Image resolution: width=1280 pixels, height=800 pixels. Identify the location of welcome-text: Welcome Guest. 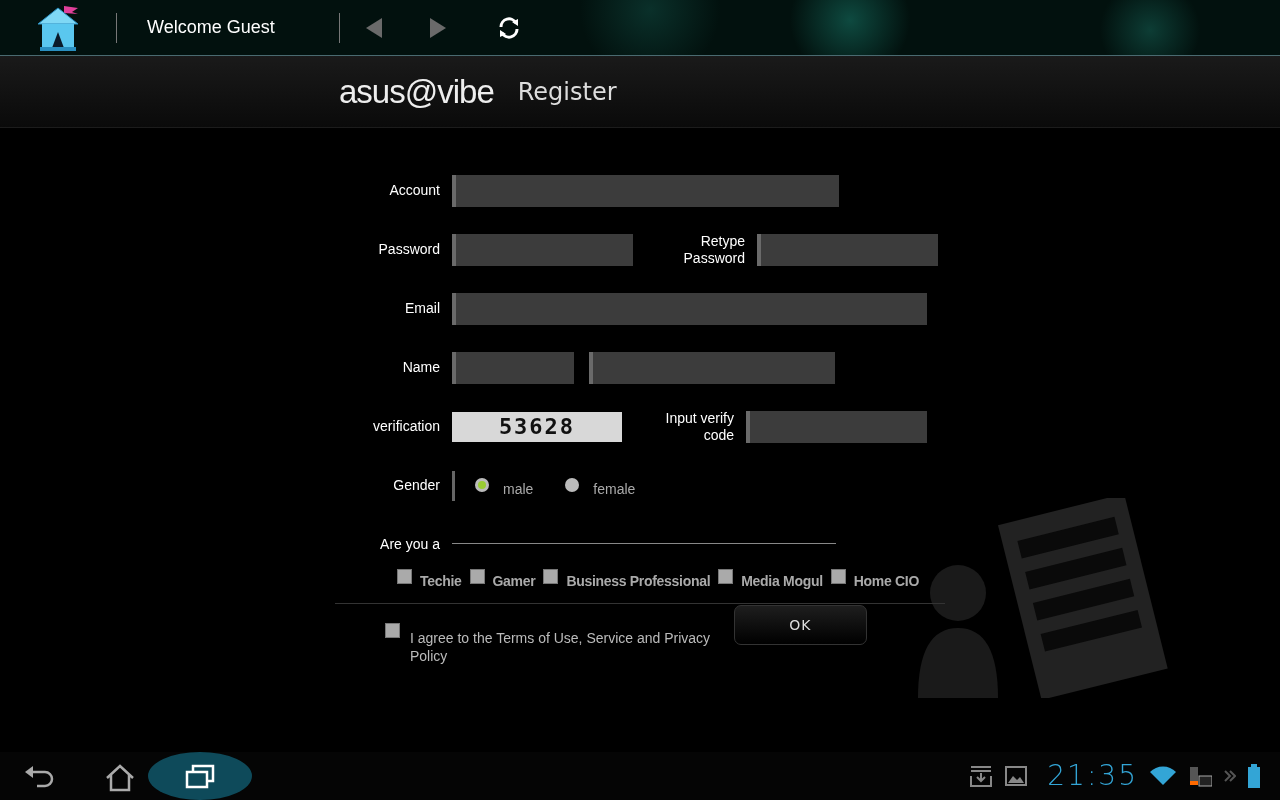
(211, 27).